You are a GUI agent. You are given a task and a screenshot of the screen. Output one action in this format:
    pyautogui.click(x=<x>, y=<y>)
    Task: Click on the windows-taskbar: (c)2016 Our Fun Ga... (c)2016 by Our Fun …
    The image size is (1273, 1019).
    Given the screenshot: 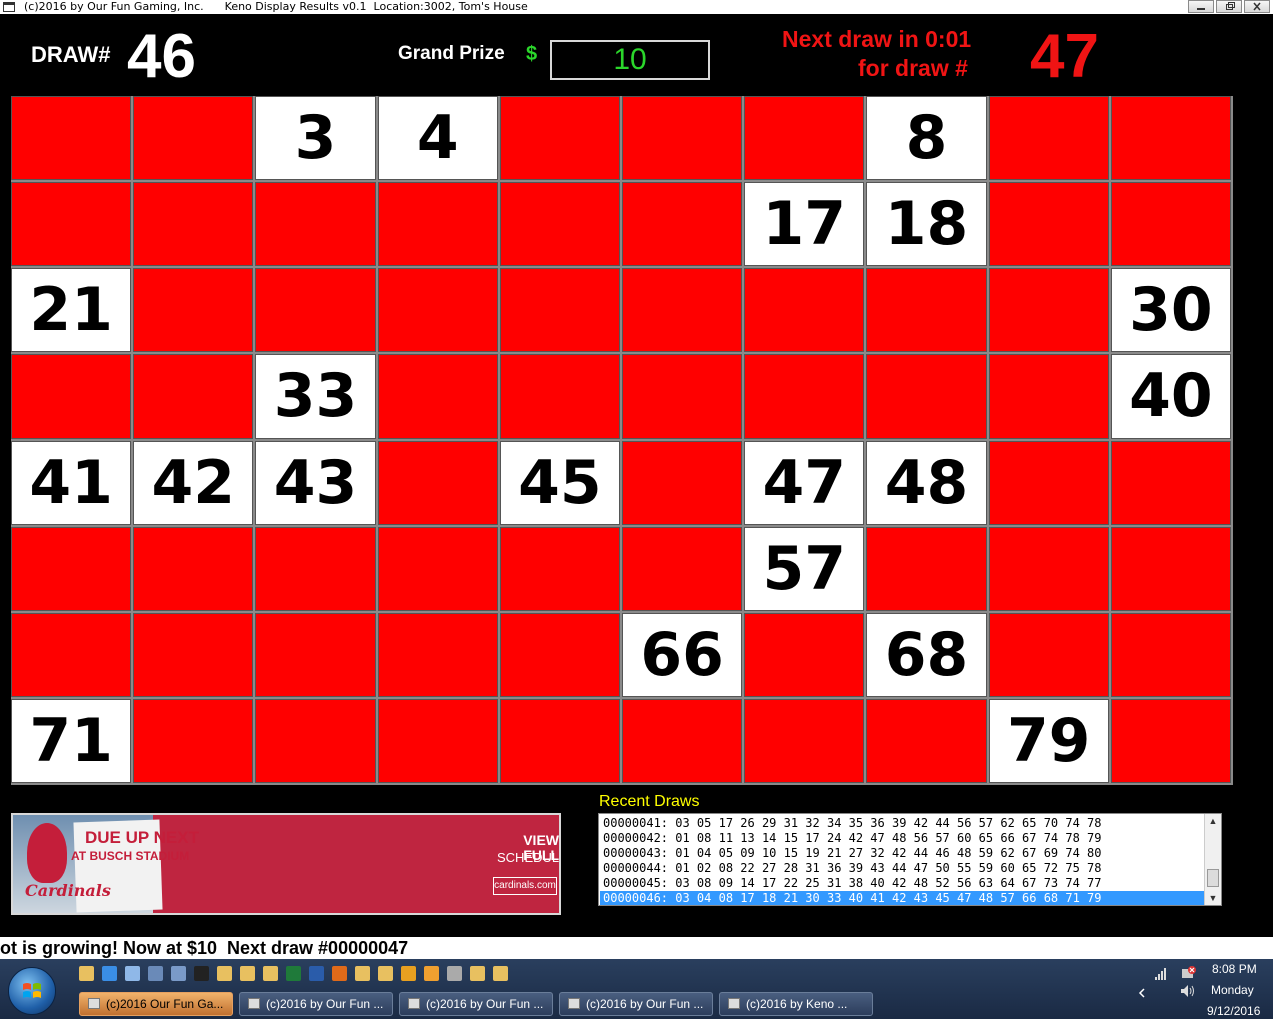 What is the action you would take?
    pyautogui.click(x=636, y=989)
    